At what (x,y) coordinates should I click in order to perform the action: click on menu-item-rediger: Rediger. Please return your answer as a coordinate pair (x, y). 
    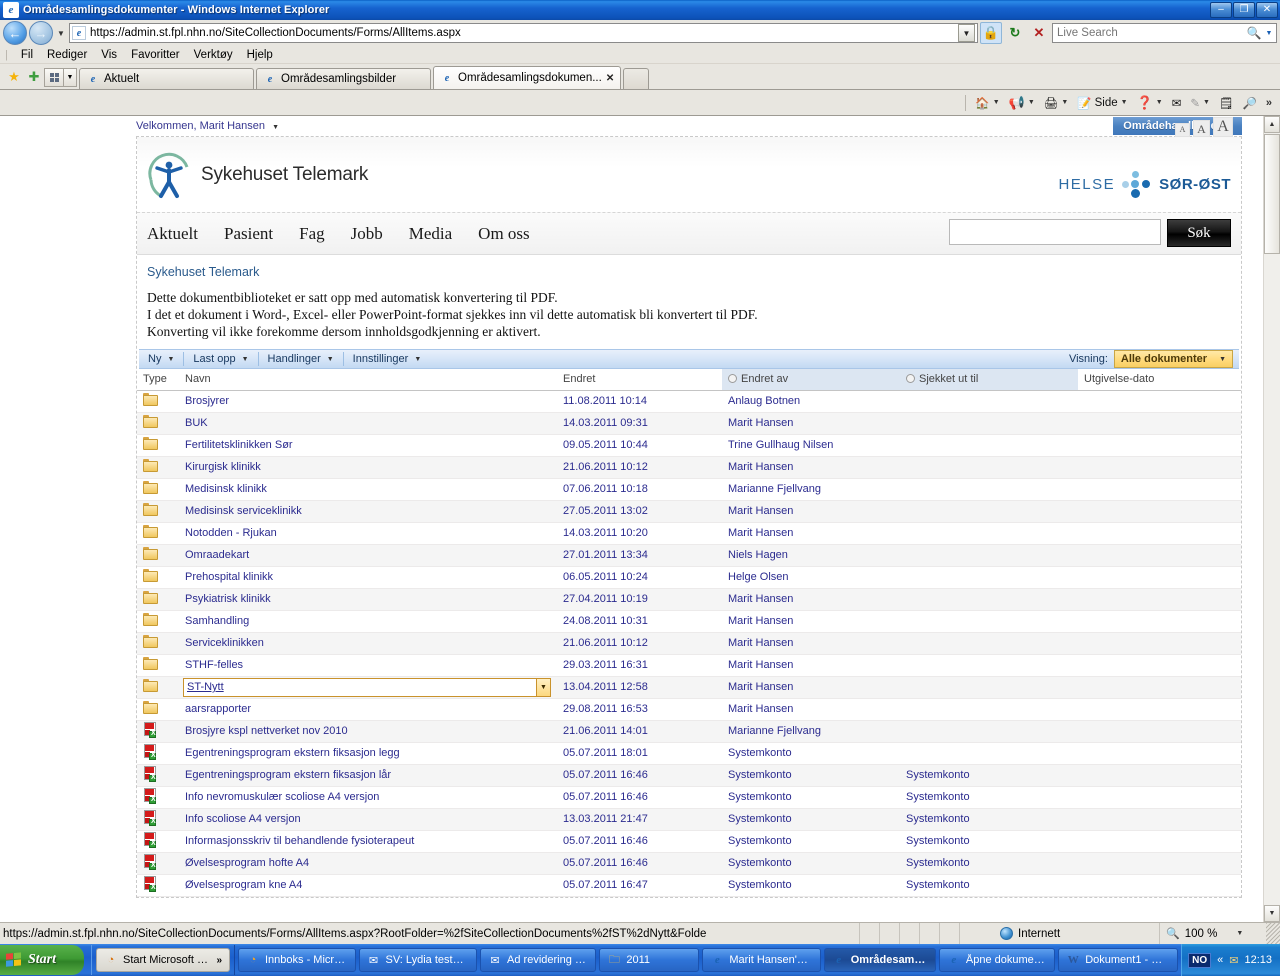
    Looking at the image, I should click on (67, 55).